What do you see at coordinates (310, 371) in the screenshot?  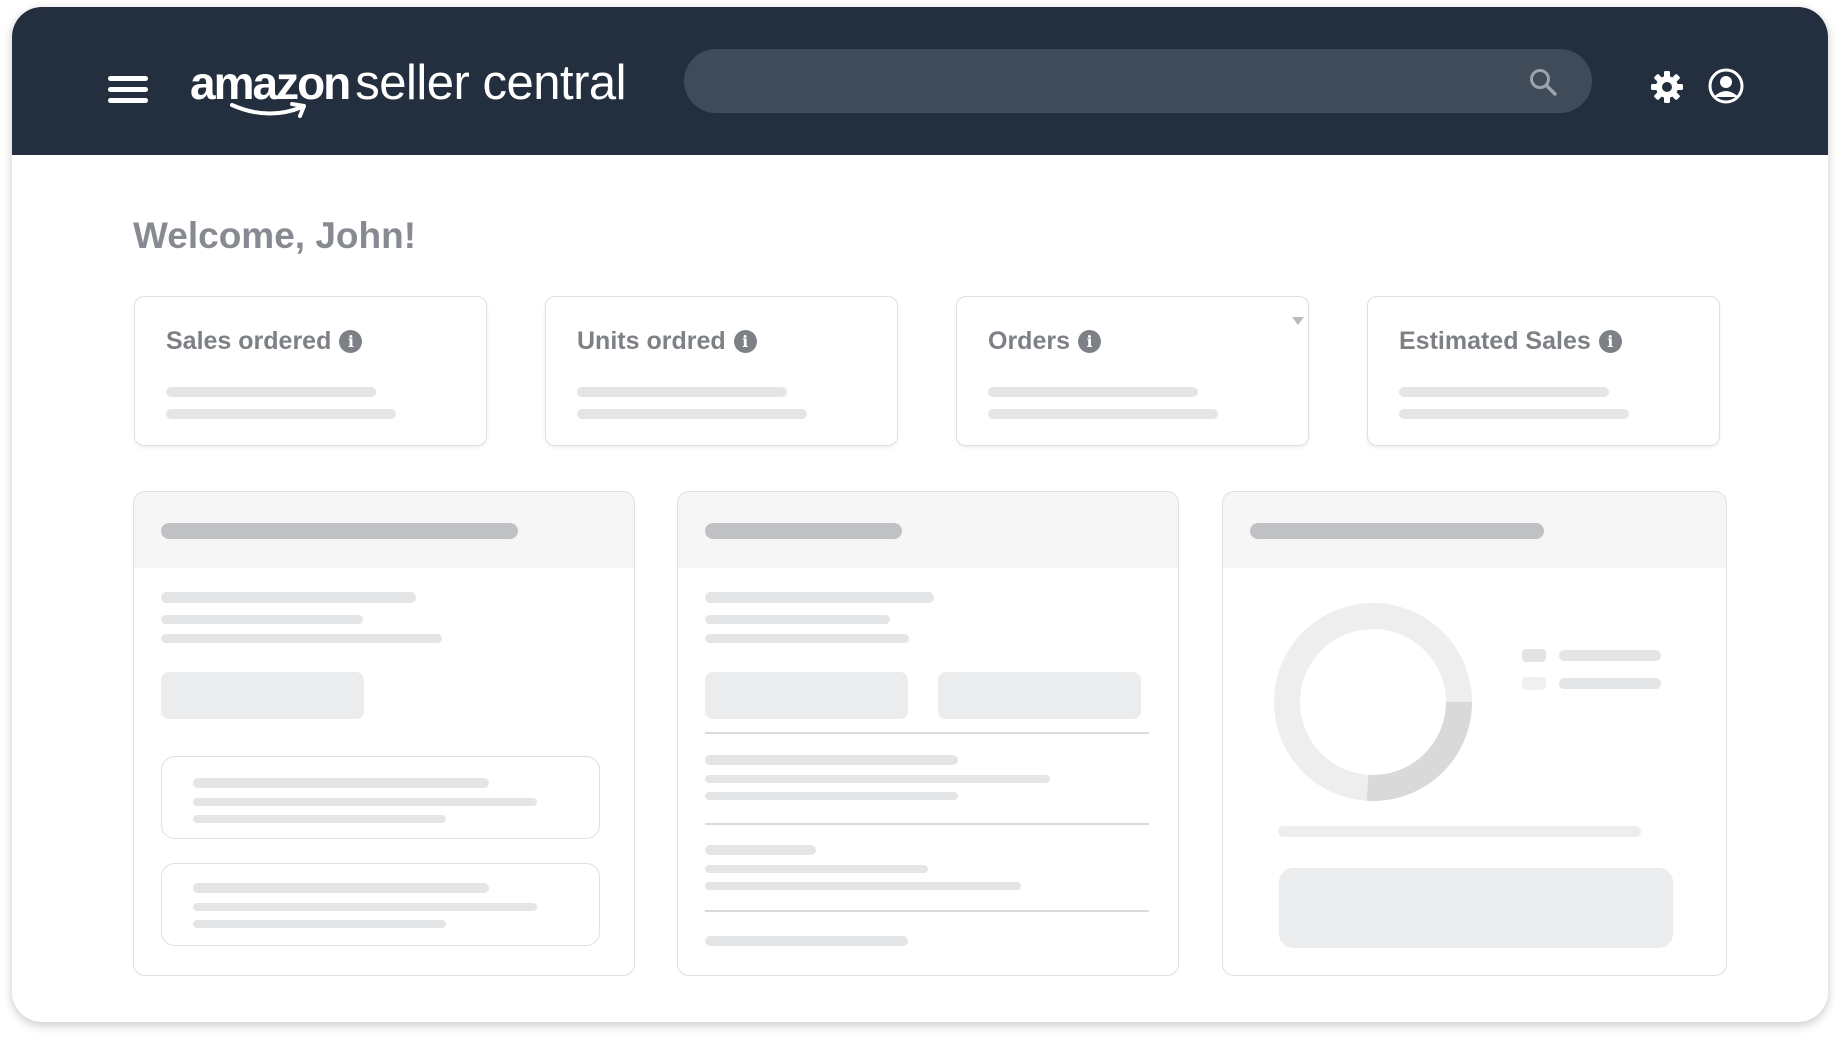 I see `metric-card-sales-ordered: Sales ordered i` at bounding box center [310, 371].